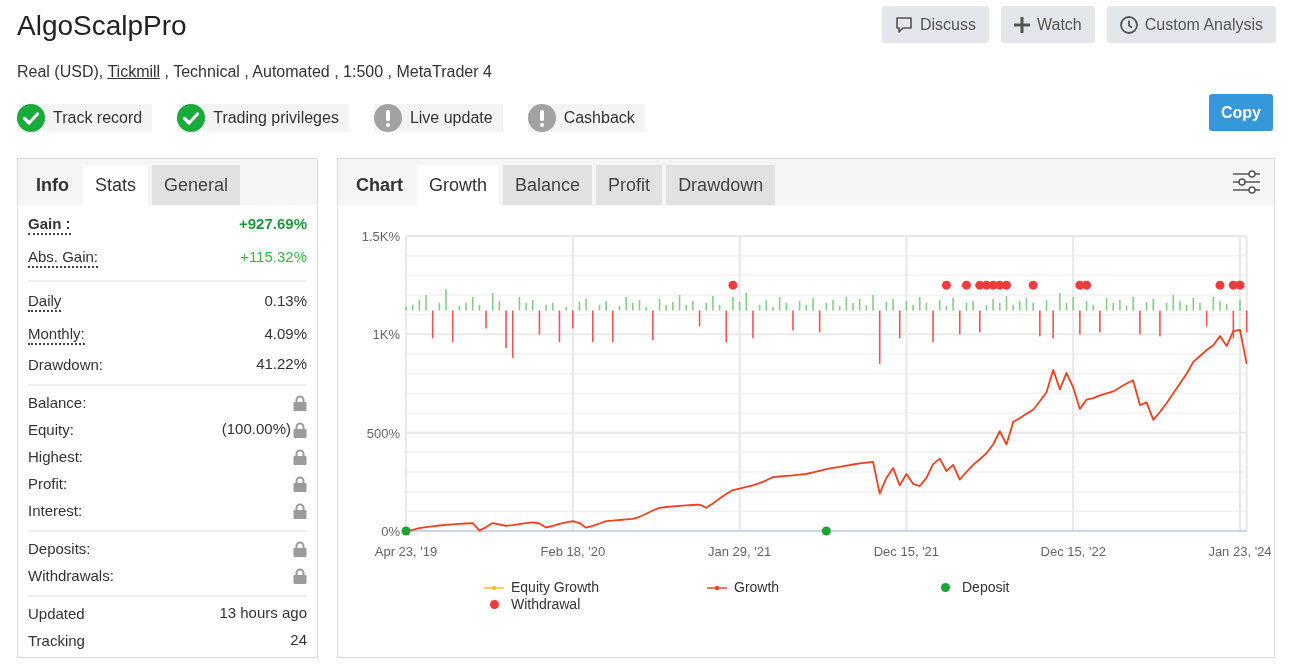 Image resolution: width=1290 pixels, height=665 pixels. I want to click on y-axis-label: 1K%, so click(386, 335).